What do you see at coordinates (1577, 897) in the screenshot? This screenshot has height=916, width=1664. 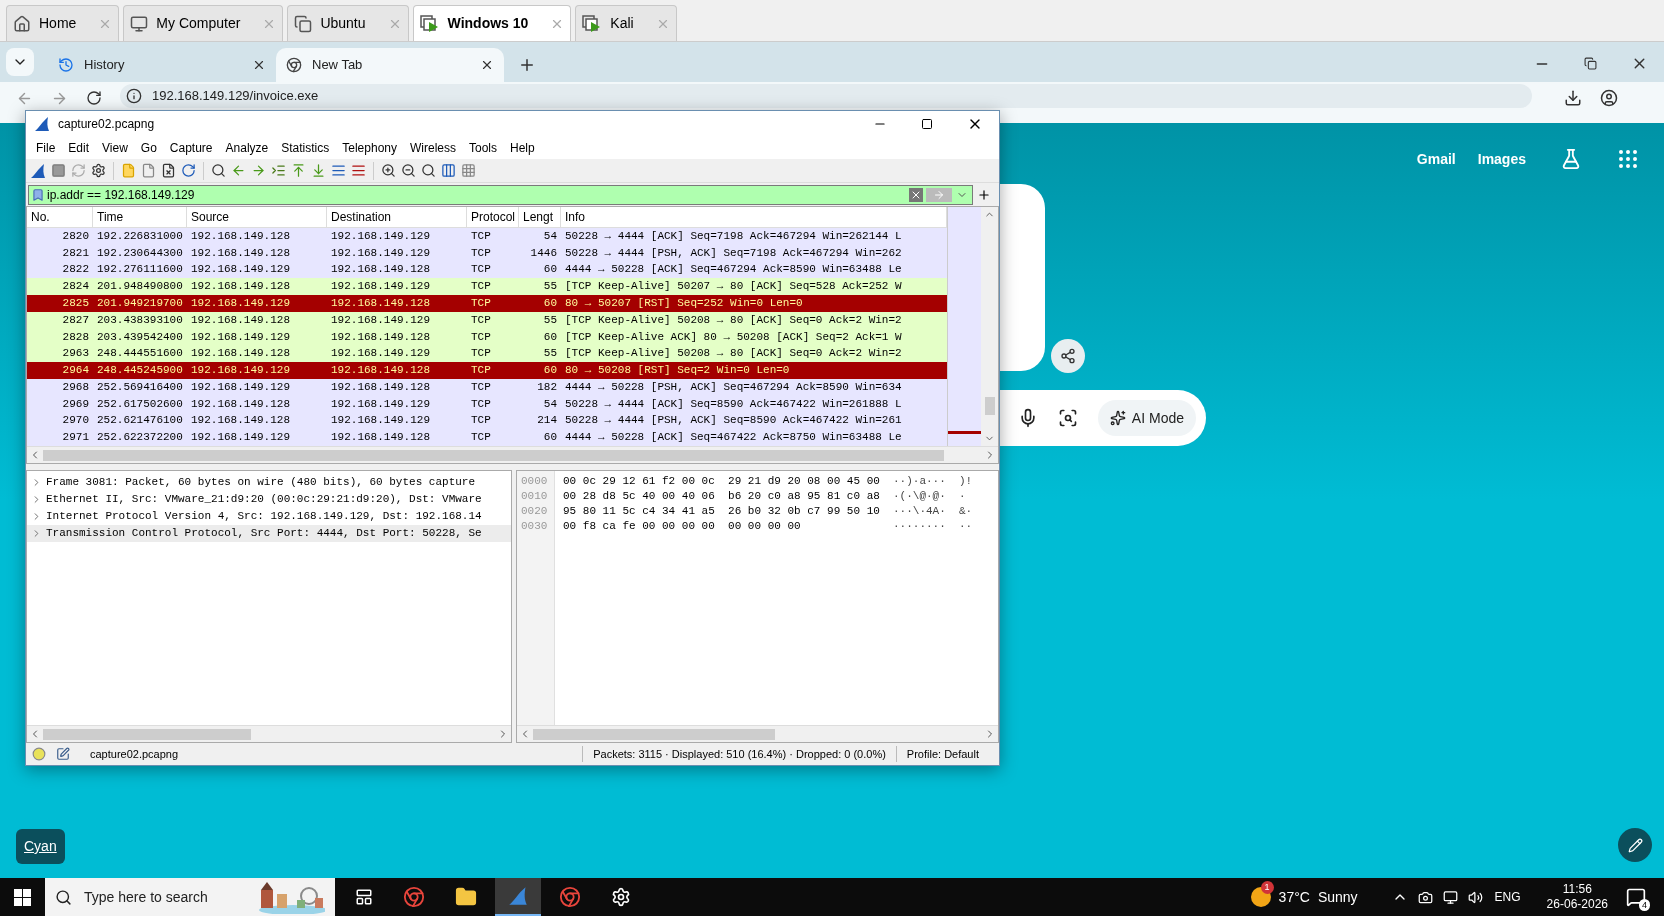 I see `clock: 11:56 26-06-2026` at bounding box center [1577, 897].